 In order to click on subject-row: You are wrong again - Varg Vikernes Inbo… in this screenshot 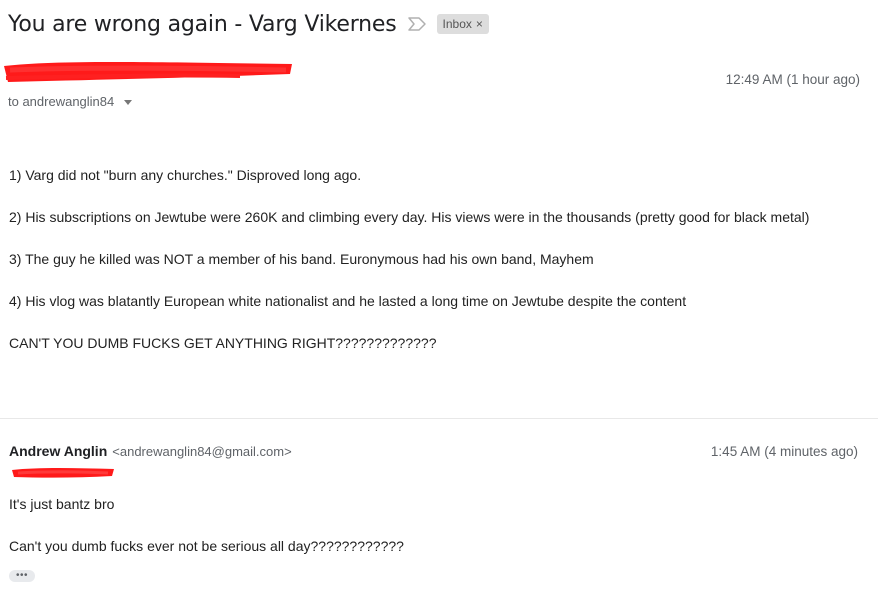, I will do `click(248, 24)`.